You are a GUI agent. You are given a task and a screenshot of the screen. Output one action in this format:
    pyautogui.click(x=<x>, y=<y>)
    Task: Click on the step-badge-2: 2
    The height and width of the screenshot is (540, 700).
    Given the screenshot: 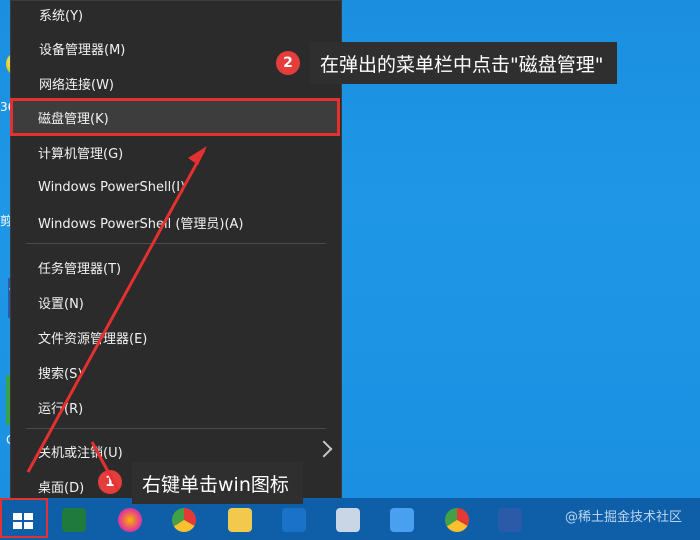 What is the action you would take?
    pyautogui.click(x=288, y=63)
    